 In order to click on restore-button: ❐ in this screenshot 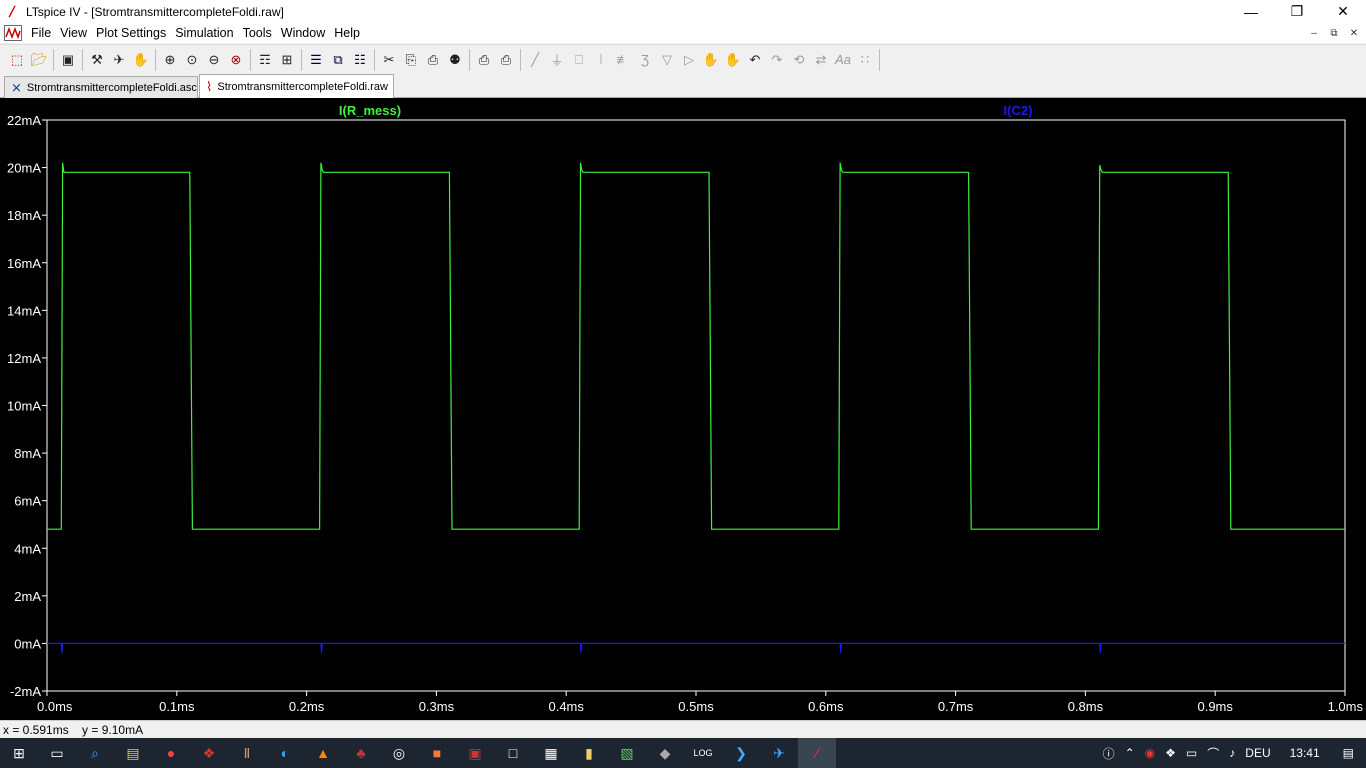, I will do `click(1297, 11)`.